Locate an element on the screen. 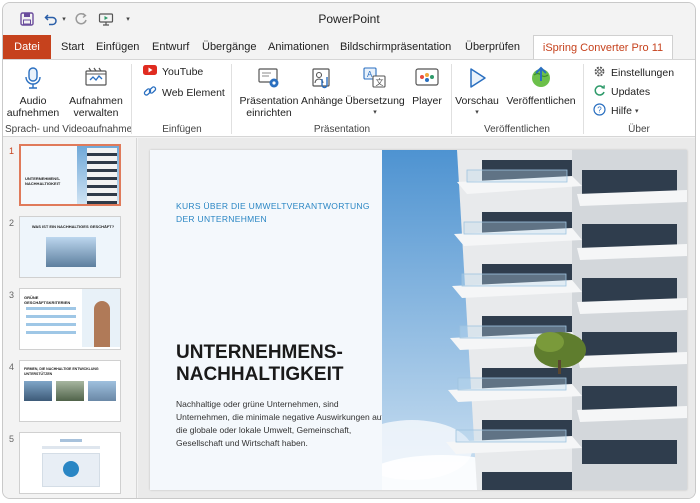 The height and width of the screenshot is (503, 700). group-label-presentation: Präsentation is located at coordinates (342, 129).